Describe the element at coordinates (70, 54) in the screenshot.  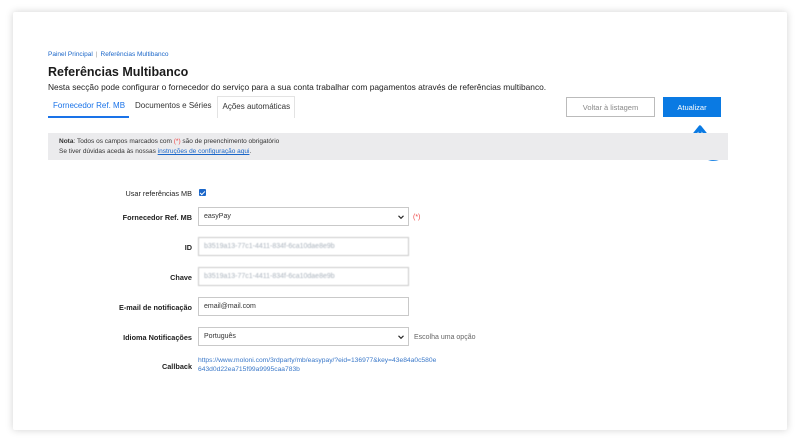
I see `breadcrumb-home-link: Painel Principal` at that location.